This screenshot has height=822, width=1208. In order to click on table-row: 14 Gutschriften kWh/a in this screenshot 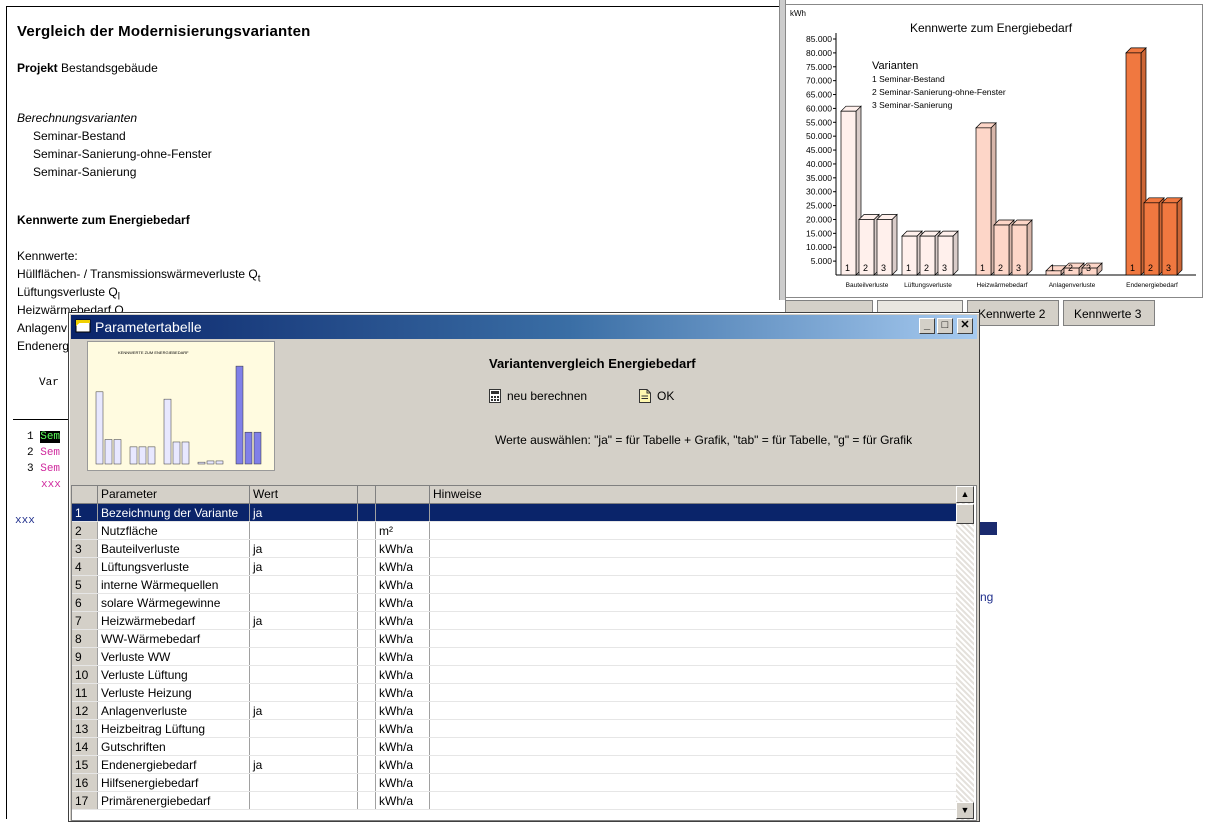, I will do `click(514, 747)`.